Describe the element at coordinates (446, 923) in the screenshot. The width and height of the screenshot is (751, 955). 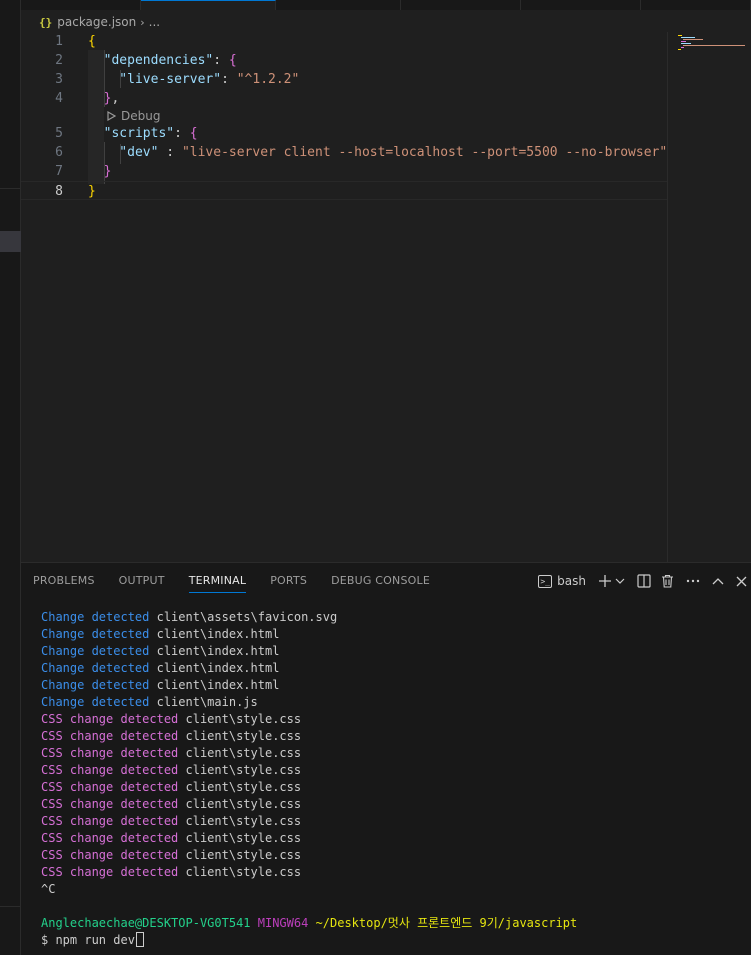
I see `terminal-text: ~/Desktop/멋사 프론트엔드 9기/javascript` at that location.